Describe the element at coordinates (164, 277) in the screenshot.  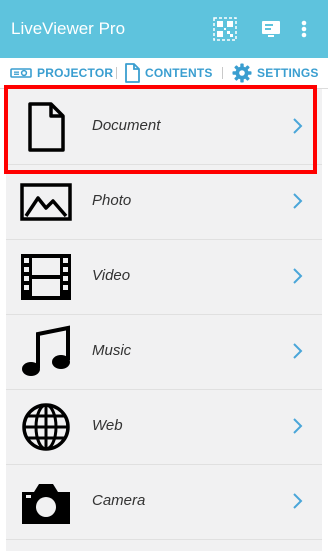
I see `list-item-video: Video` at that location.